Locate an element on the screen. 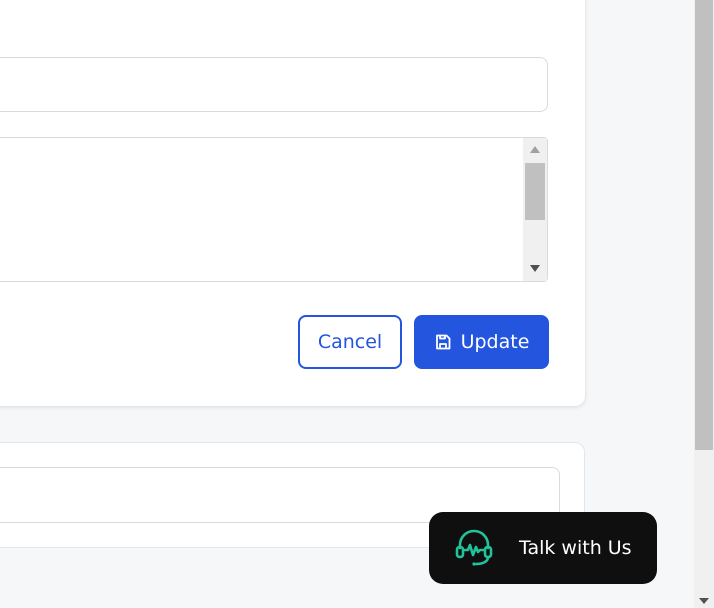  scroll-down-arrow-icon is located at coordinates (535, 268).